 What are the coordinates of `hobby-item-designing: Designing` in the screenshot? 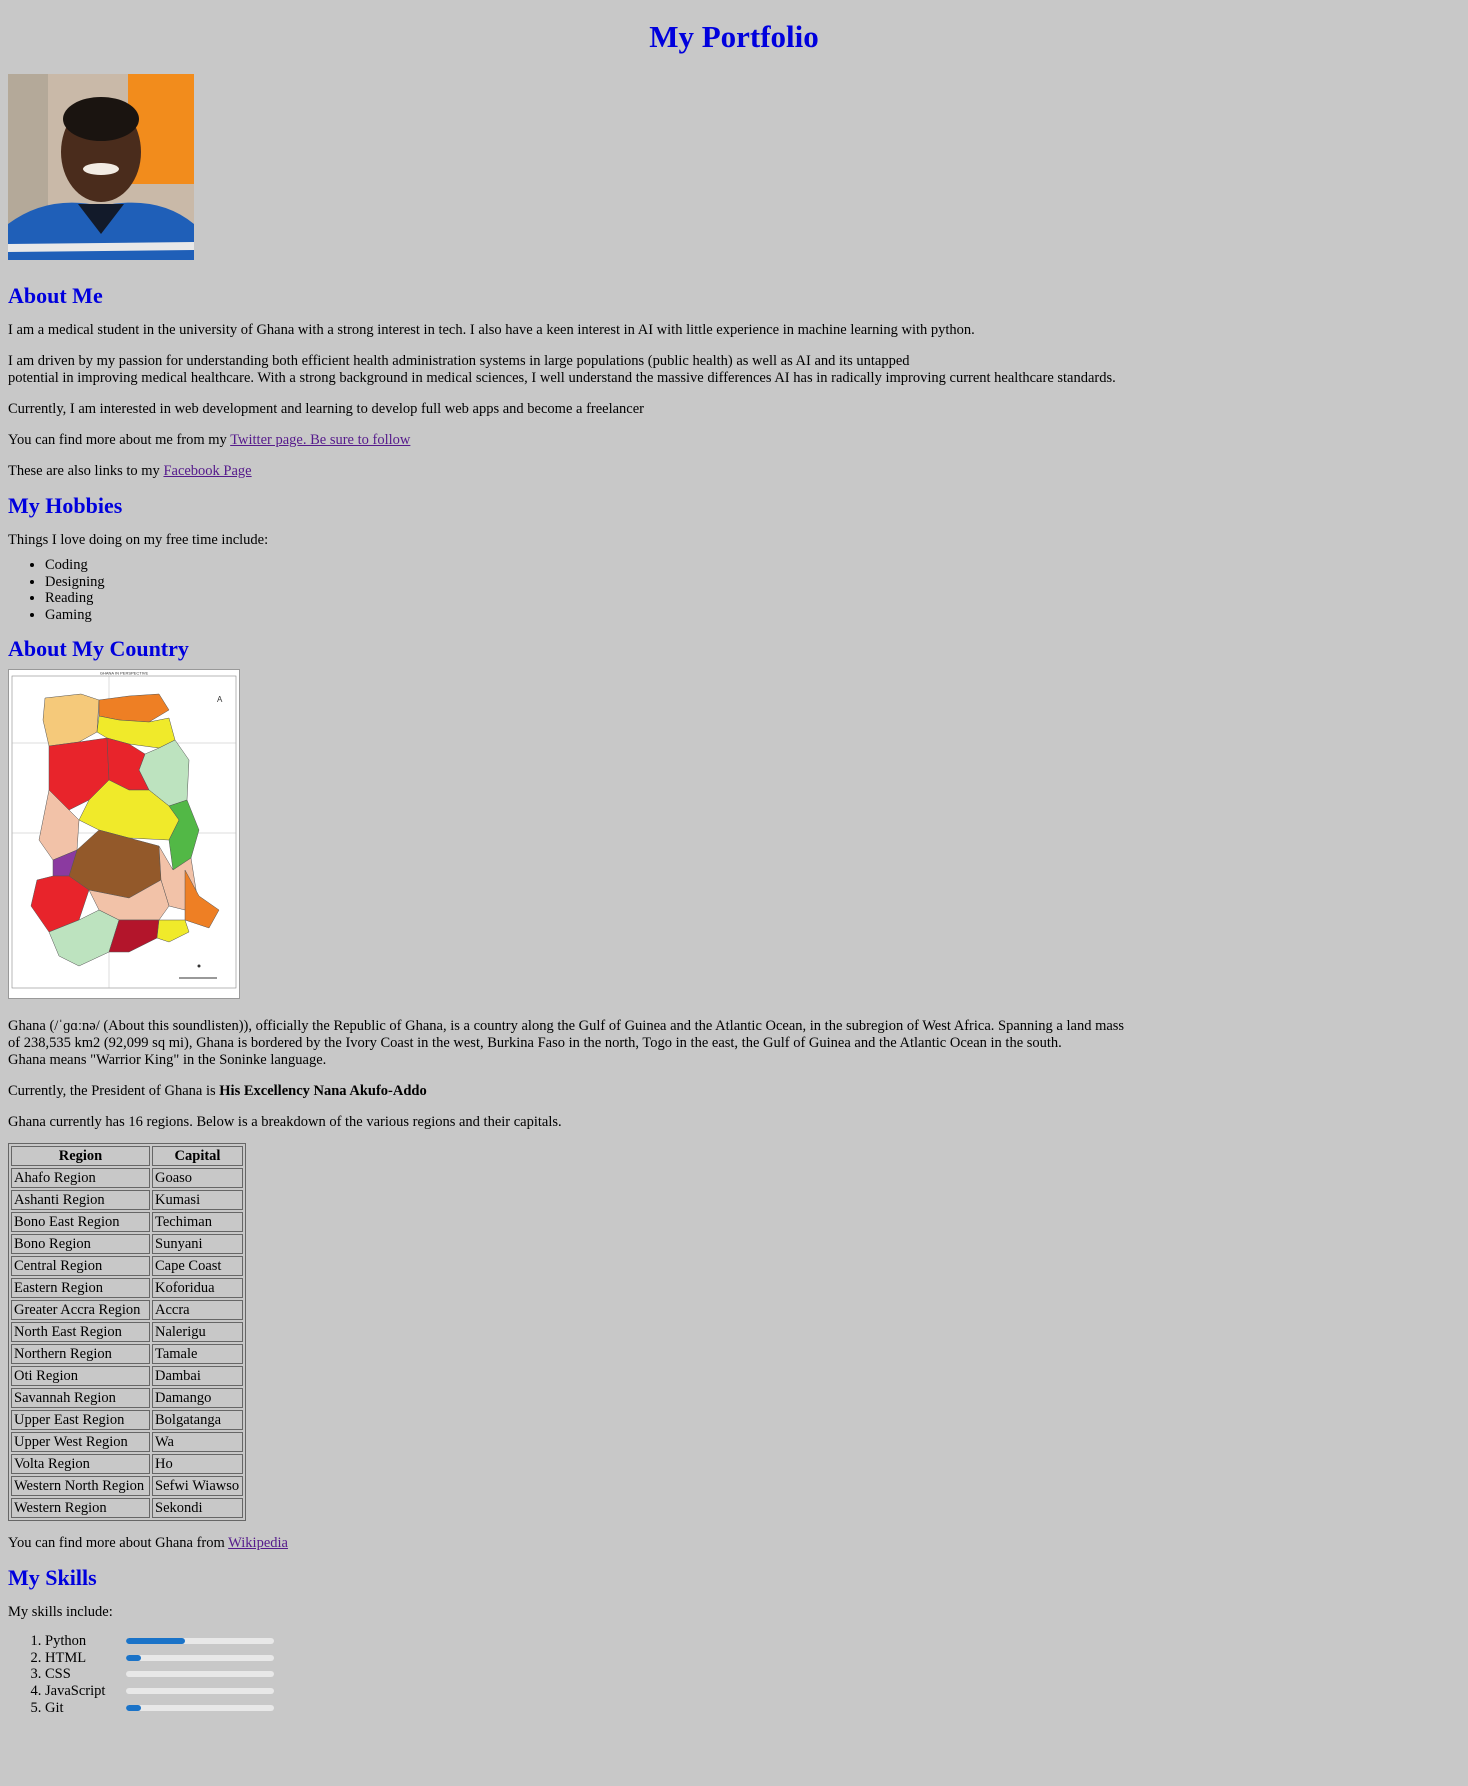 It's located at (752, 582).